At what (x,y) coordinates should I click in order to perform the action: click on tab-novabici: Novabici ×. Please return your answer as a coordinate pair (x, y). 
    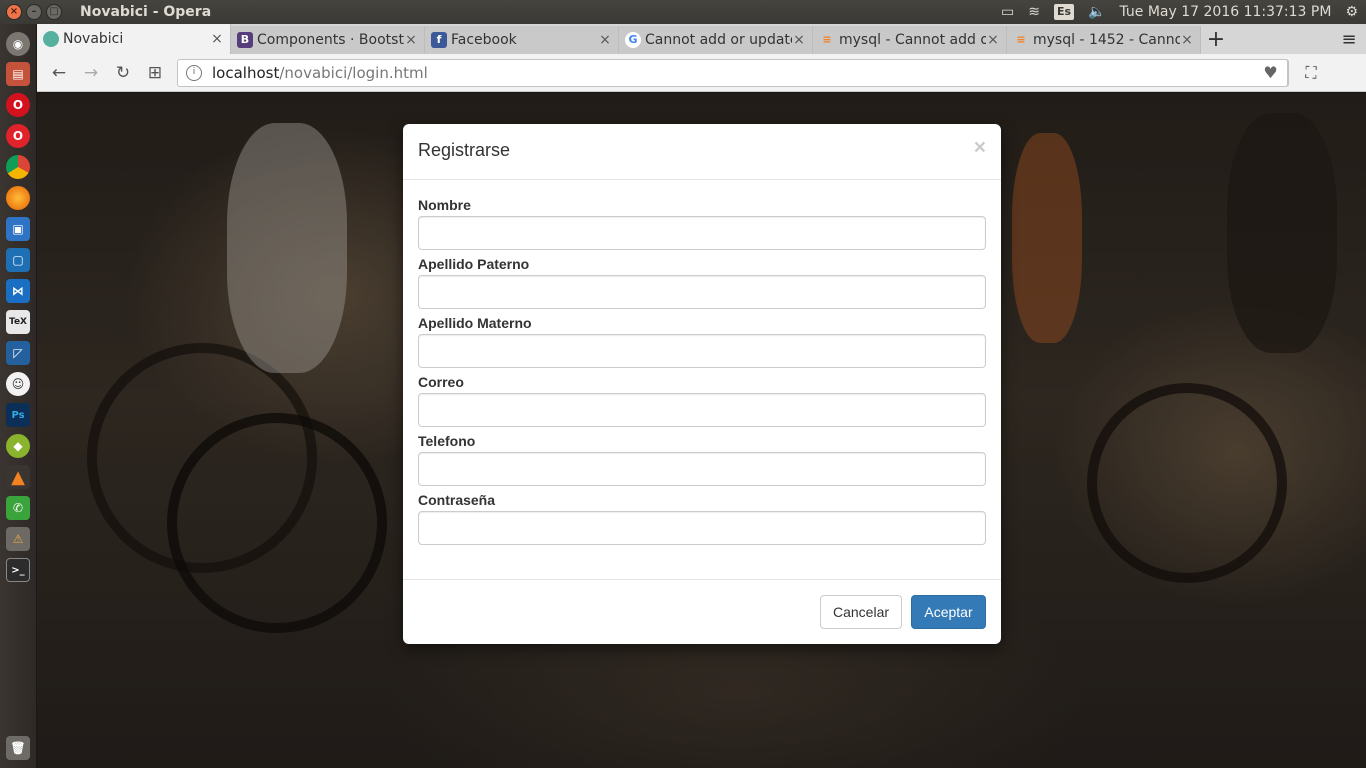
    Looking at the image, I should click on (134, 39).